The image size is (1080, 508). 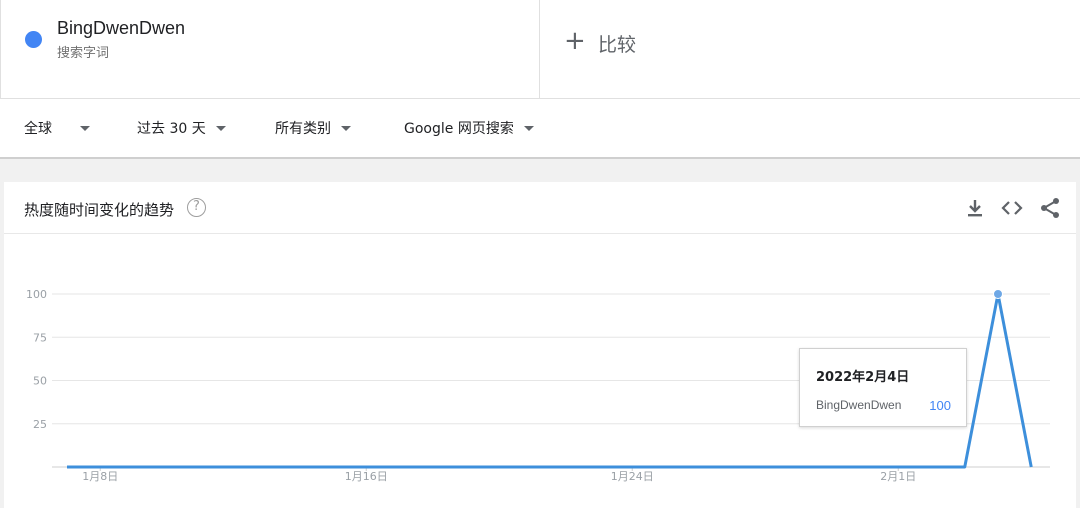 I want to click on y-tick-label: 75, so click(x=40, y=337).